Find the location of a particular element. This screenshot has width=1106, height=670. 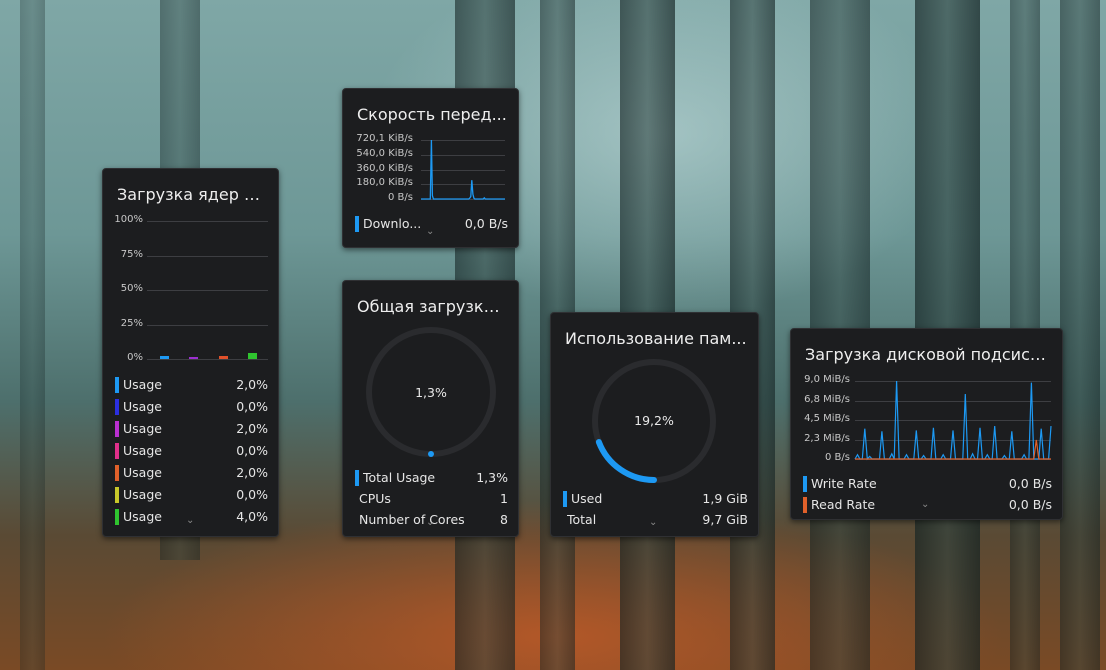

legend-value: 1,9 GiB is located at coordinates (725, 498).